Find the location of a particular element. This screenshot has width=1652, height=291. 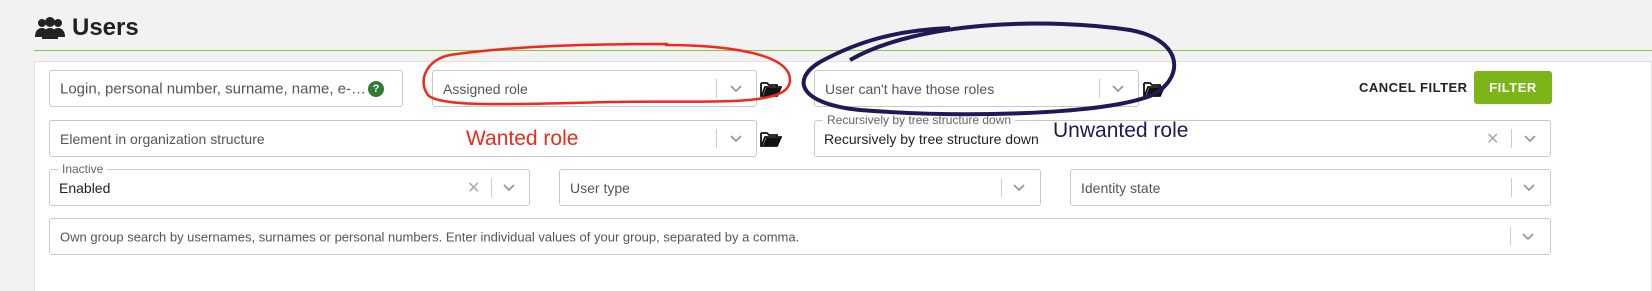

inactive-select: Inactive Enabled ✕ is located at coordinates (289, 184).